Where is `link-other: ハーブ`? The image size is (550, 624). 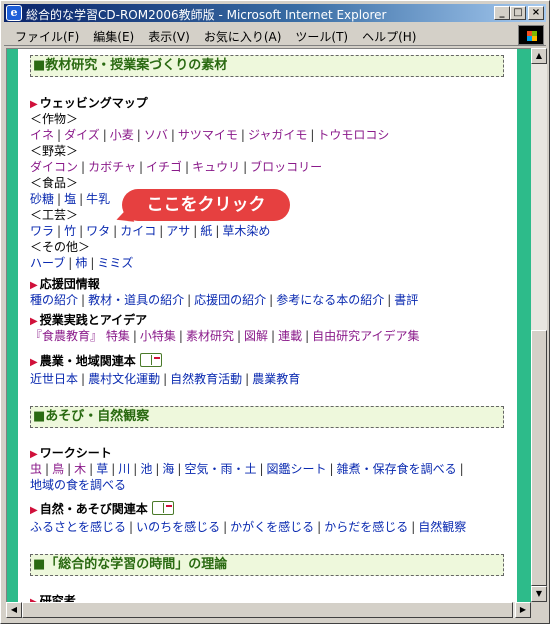
link-other: ハーブ is located at coordinates (47, 263).